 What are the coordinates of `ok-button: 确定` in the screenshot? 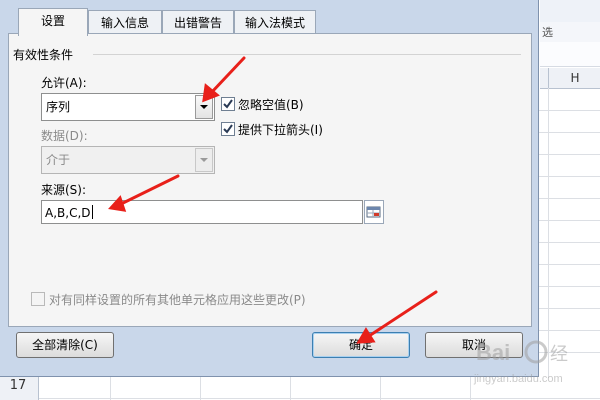 It's located at (361, 345).